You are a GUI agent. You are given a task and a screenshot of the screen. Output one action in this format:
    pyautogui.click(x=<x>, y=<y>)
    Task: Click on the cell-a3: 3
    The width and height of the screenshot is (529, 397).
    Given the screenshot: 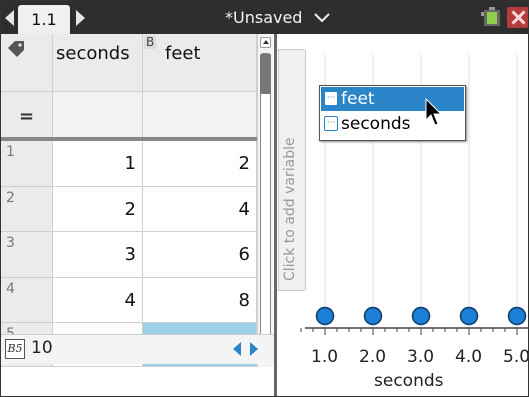 What is the action you would take?
    pyautogui.click(x=98, y=255)
    